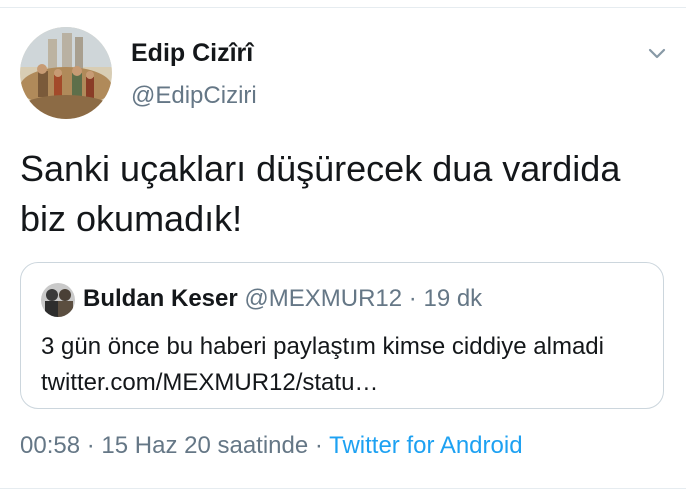 The height and width of the screenshot is (500, 686). What do you see at coordinates (343, 488) in the screenshot?
I see `bottom-divider` at bounding box center [343, 488].